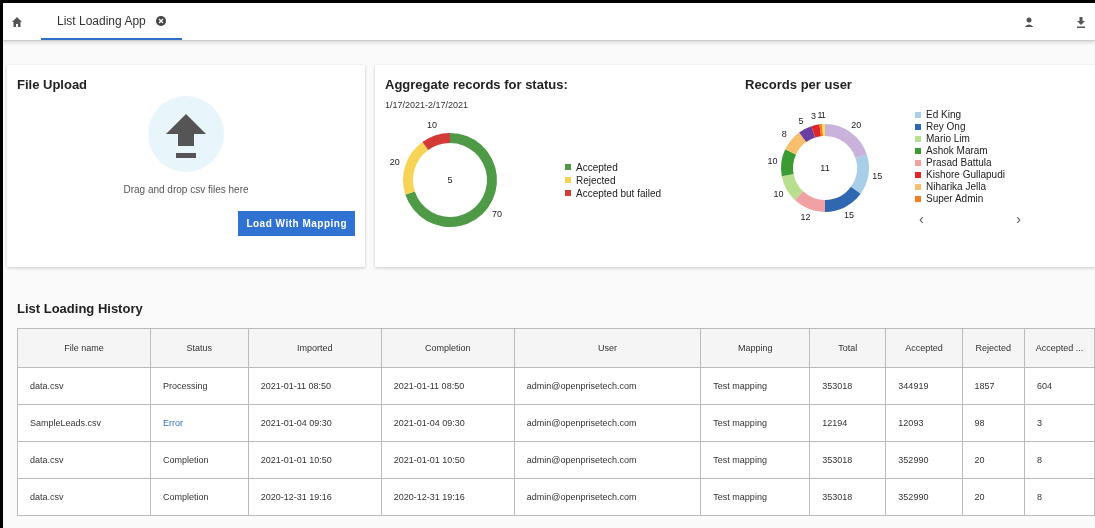 This screenshot has height=528, width=1095. What do you see at coordinates (52, 84) in the screenshot?
I see `card-title: File Upload` at bounding box center [52, 84].